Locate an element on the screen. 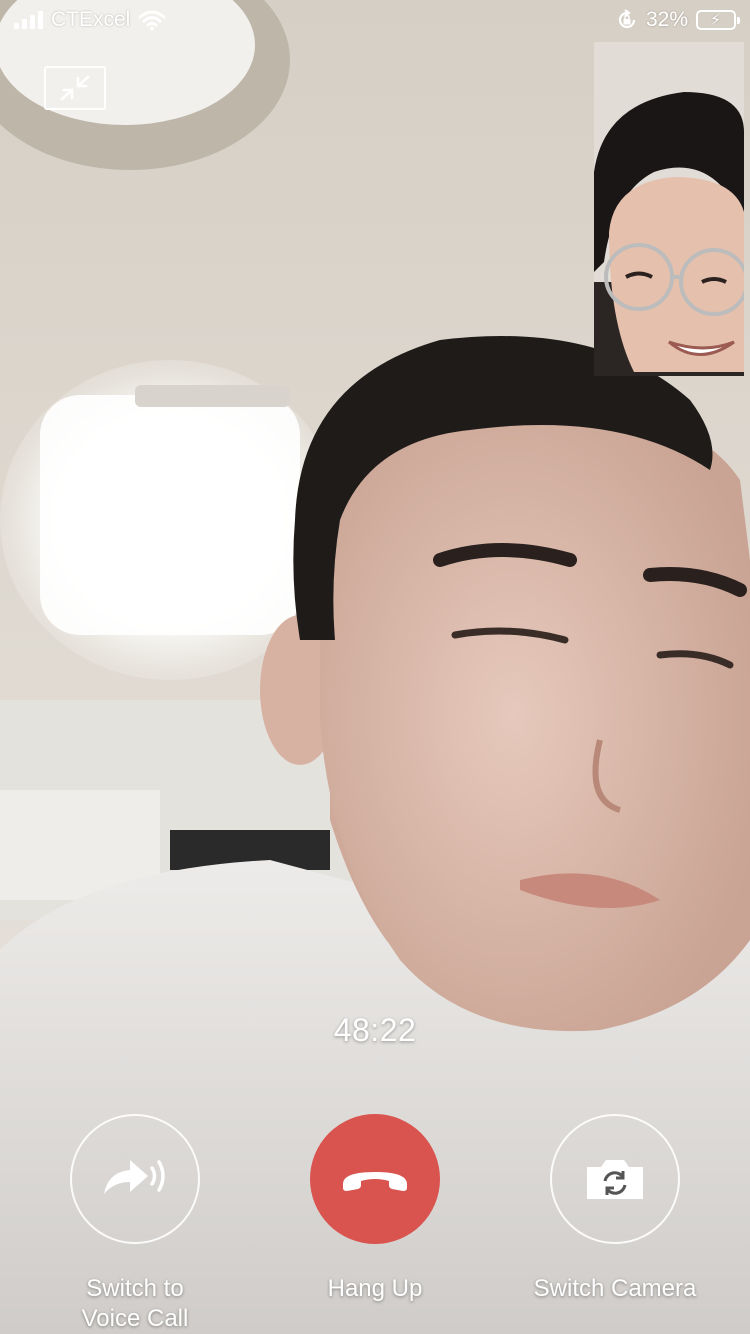  hang-up-control: Hang Up is located at coordinates (375, 1209).